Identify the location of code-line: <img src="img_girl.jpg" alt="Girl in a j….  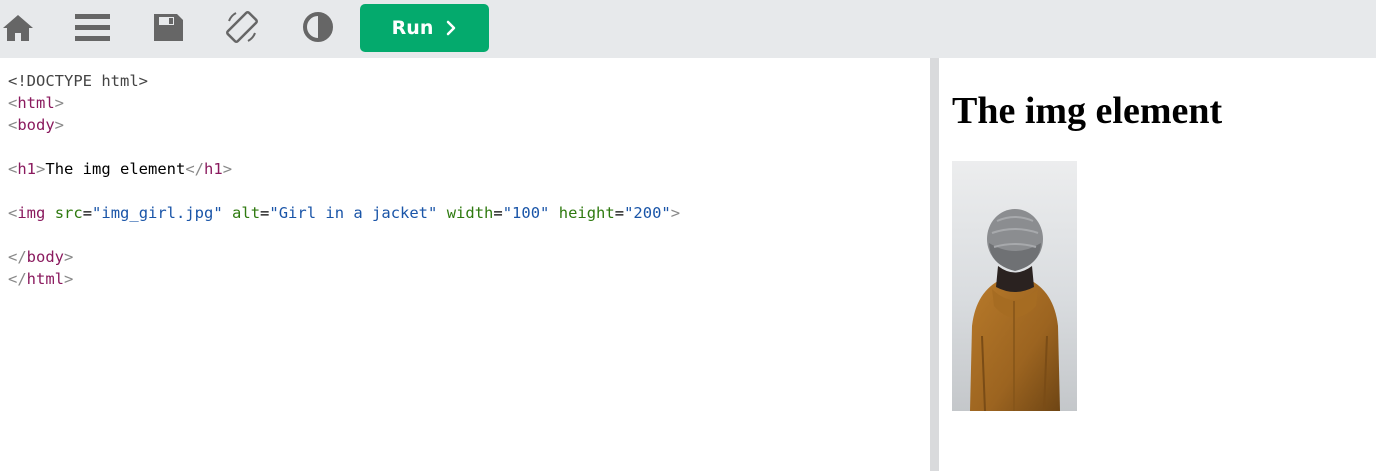
(344, 213).